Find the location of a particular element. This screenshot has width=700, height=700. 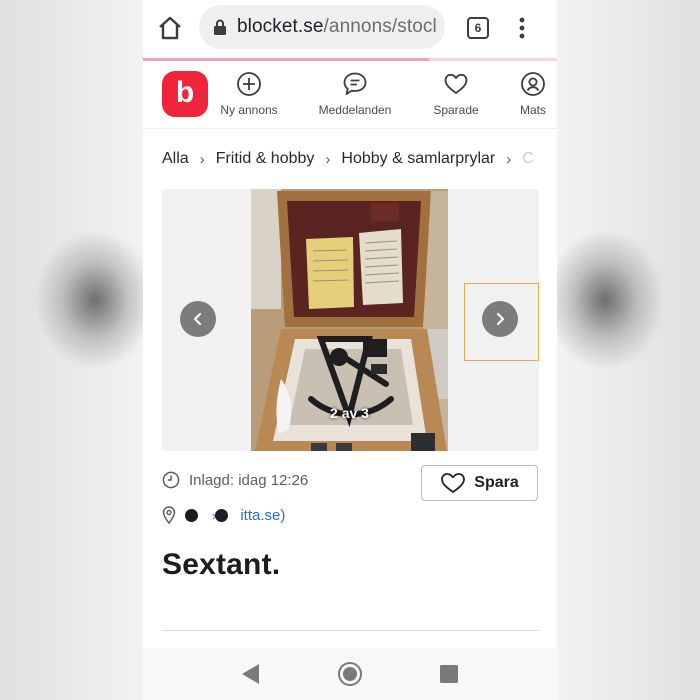

more-vert-icon is located at coordinates (522, 28).